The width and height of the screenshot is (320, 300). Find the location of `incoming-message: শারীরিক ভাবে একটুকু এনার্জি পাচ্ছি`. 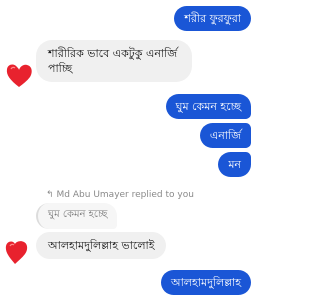

incoming-message: শারীরিক ভাবে একটুকু এনার্জি পাচ্ছি is located at coordinates (114, 61).